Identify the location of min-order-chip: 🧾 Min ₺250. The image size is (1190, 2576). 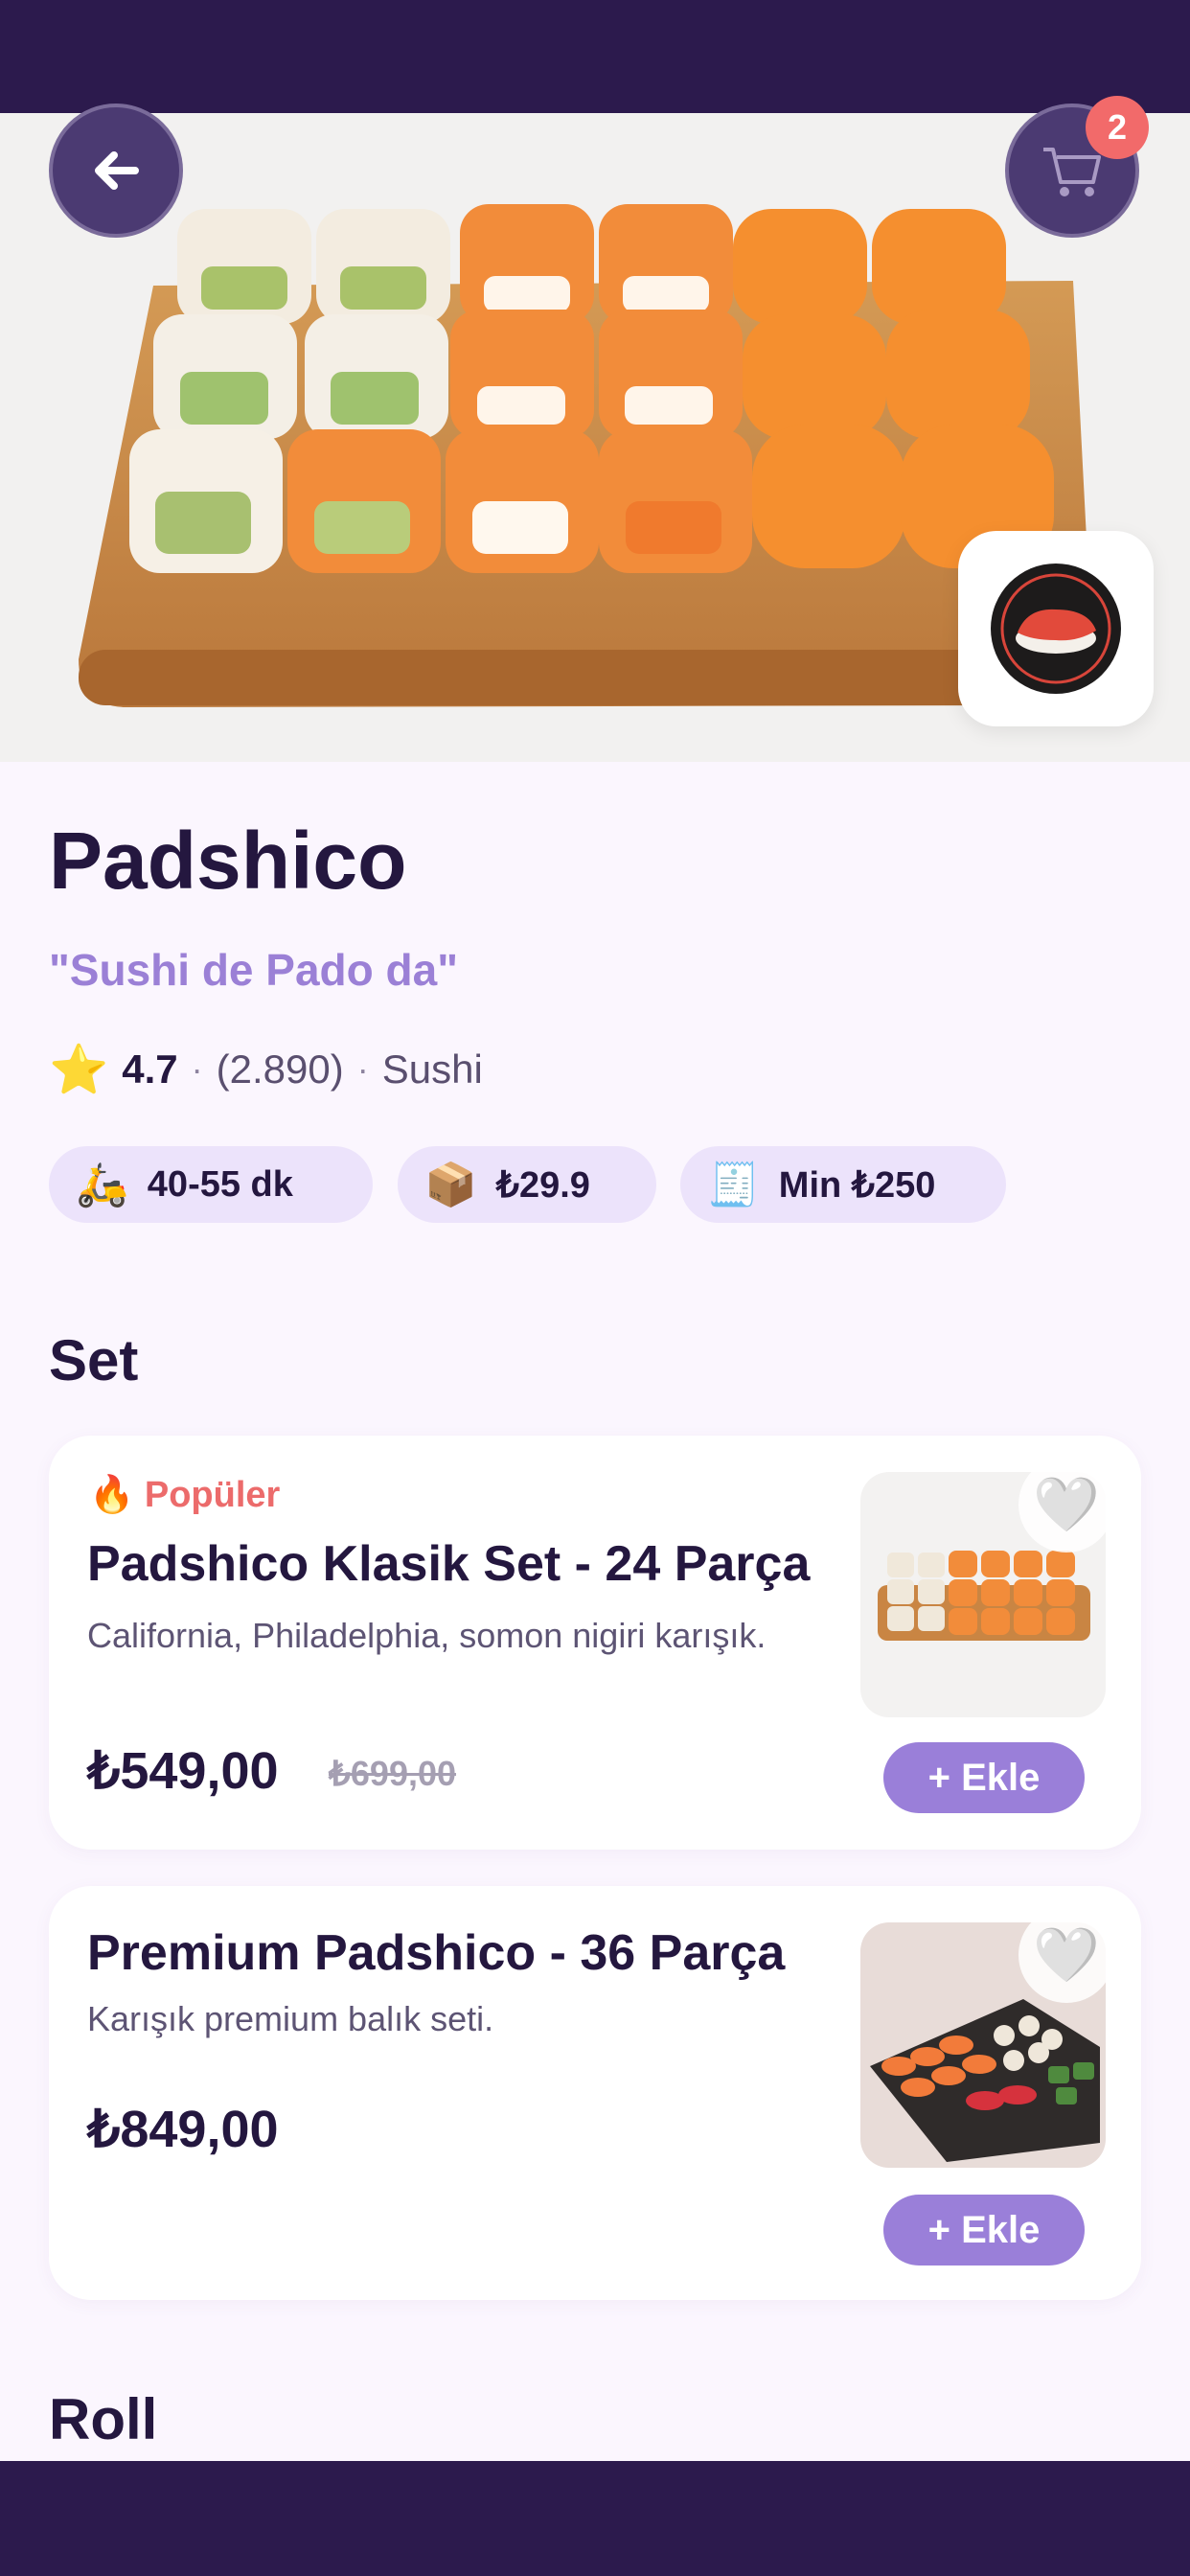
(843, 1184).